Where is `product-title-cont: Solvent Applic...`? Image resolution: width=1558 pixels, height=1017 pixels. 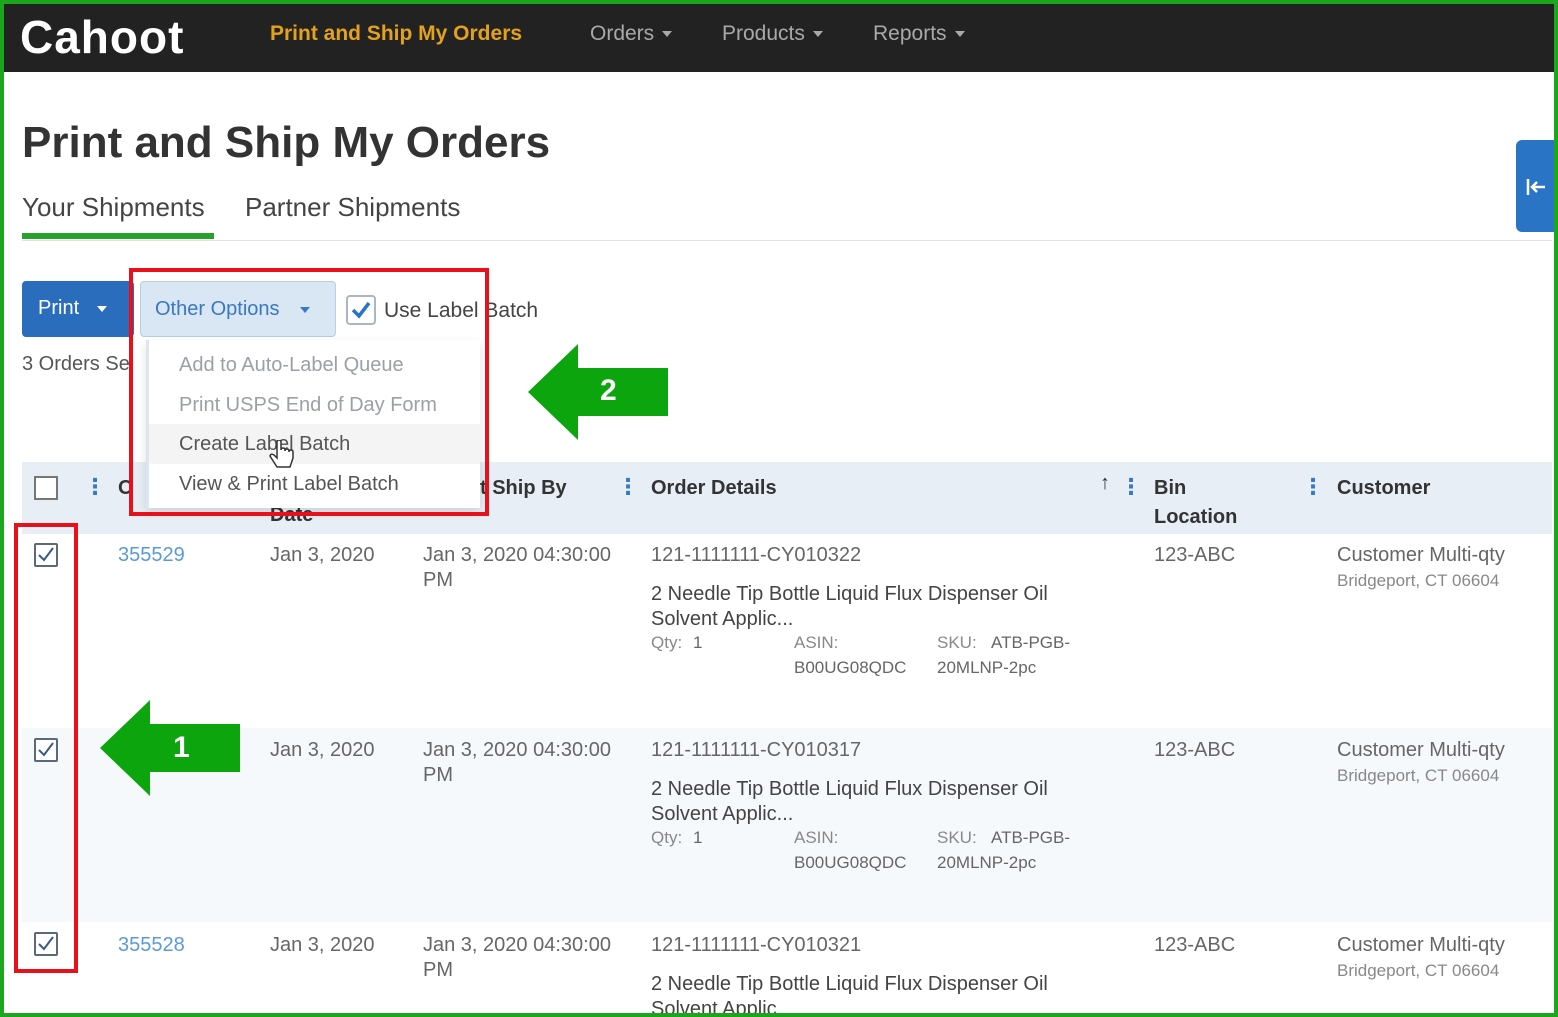
product-title-cont: Solvent Applic... is located at coordinates (722, 619).